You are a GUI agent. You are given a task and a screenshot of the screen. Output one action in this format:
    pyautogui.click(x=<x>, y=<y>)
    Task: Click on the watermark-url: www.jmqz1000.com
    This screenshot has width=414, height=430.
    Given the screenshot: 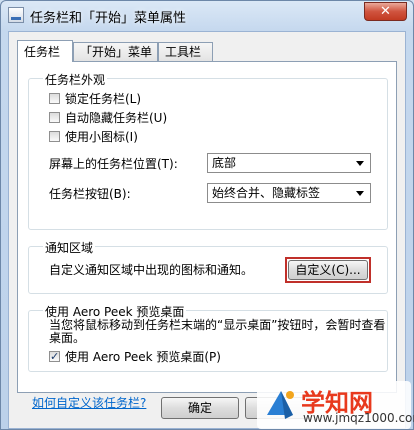 What is the action you would take?
    pyautogui.click(x=358, y=418)
    